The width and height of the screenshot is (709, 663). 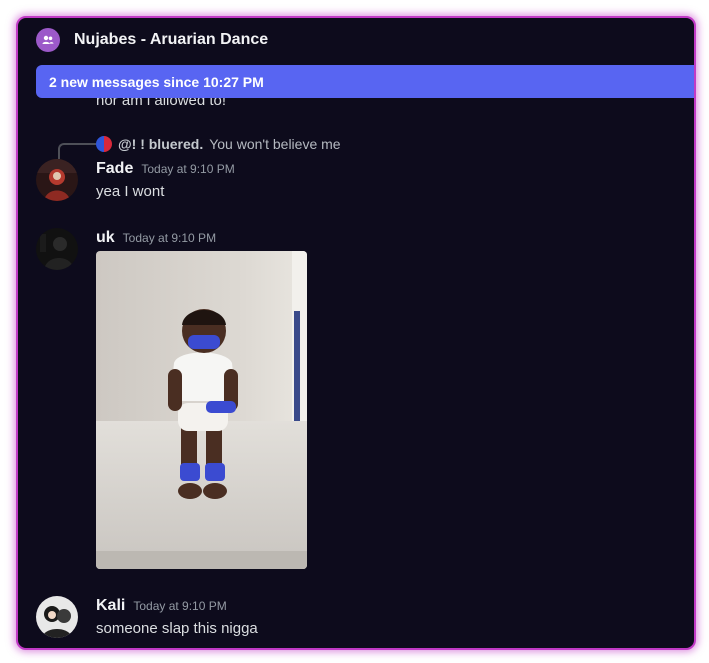 I want to click on reply-preview: @! ! bluered. You won't believe me, so click(x=218, y=144).